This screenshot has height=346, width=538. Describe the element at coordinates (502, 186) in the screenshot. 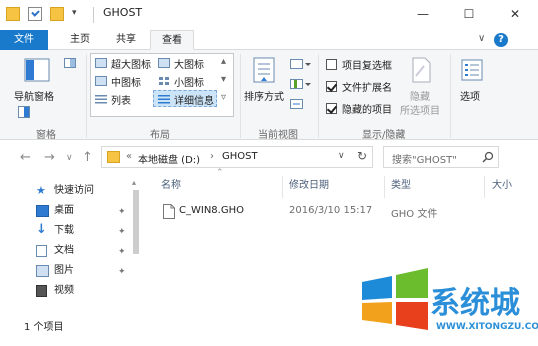

I see `column-header-size: 大小` at that location.